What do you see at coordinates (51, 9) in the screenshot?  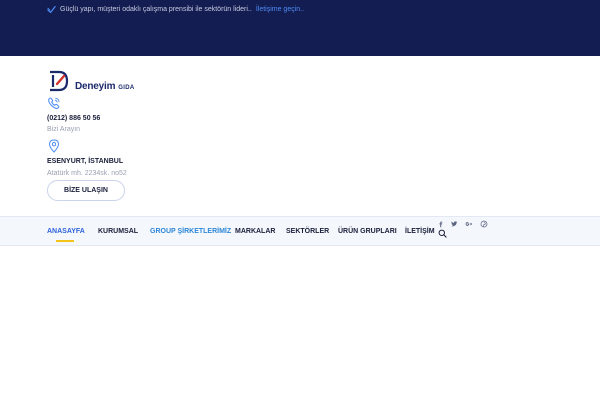 I see `check-icon` at bounding box center [51, 9].